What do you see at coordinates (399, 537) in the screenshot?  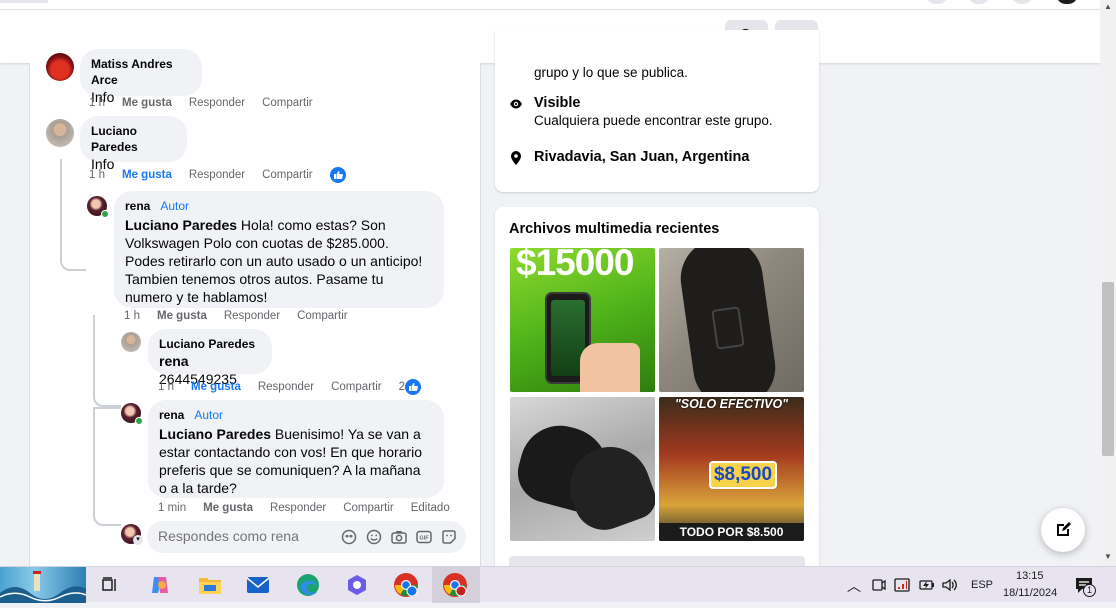 I see `camera-icon` at bounding box center [399, 537].